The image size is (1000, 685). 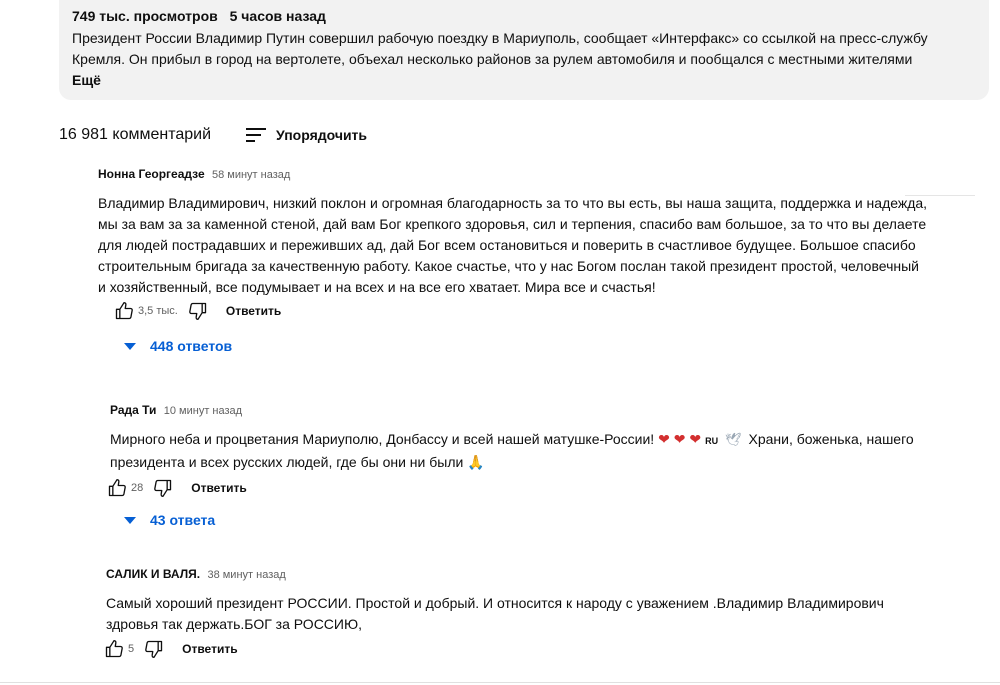 I want to click on like-count: 28, so click(x=137, y=488).